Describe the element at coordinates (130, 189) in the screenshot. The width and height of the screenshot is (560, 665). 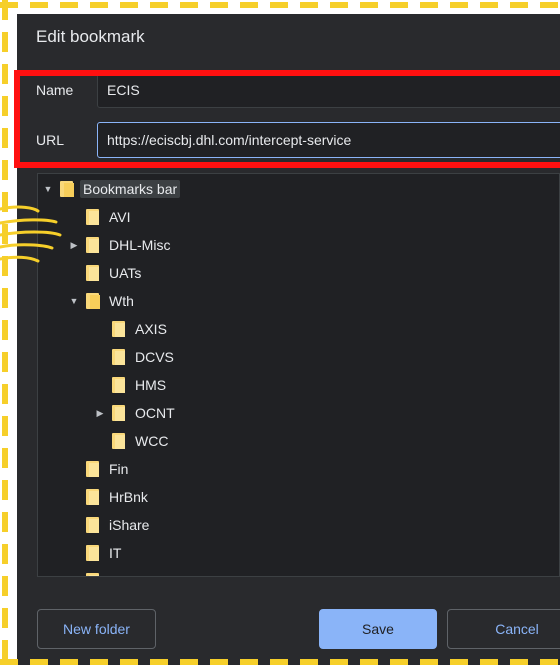
I see `tree-item-label: Bookmarks bar` at that location.